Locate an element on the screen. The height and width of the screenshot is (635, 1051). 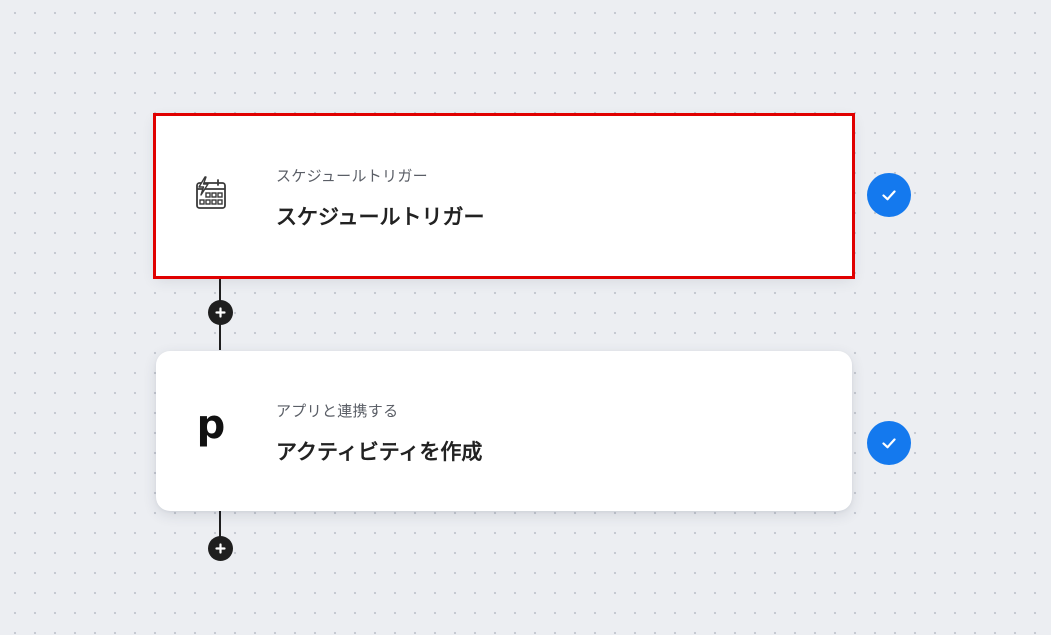
step-app-label: アプリと連携する is located at coordinates (337, 411).